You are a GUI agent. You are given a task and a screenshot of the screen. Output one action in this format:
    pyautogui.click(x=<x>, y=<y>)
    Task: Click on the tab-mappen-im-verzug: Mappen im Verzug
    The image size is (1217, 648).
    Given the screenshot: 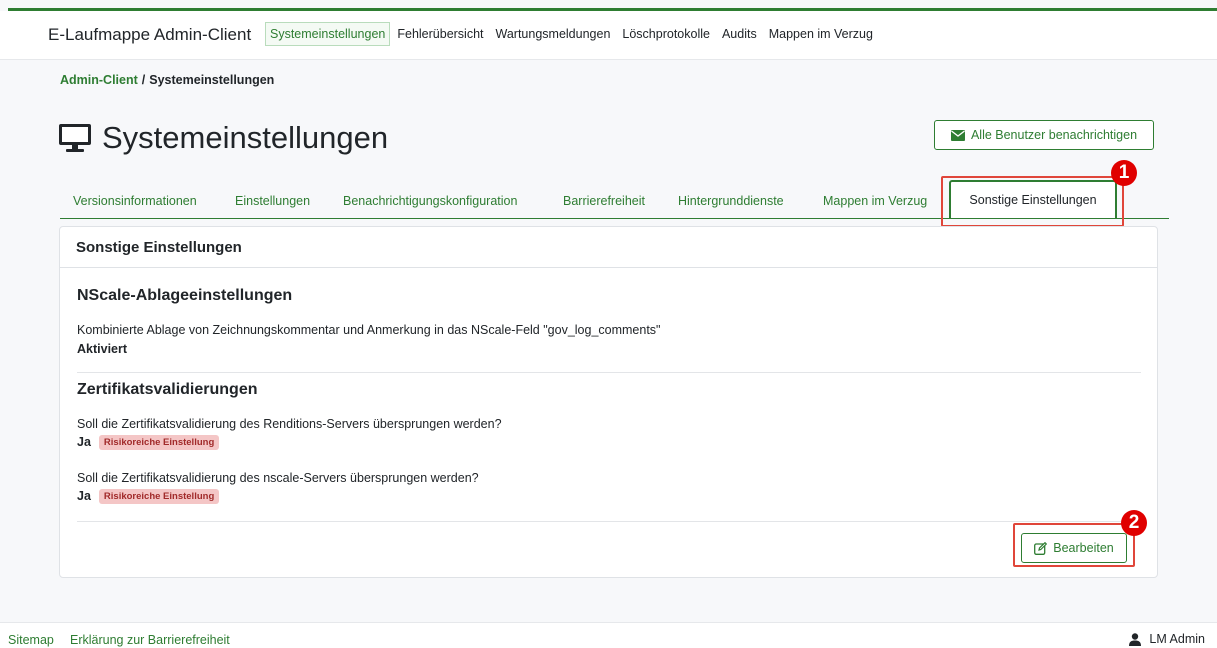 What is the action you would take?
    pyautogui.click(x=875, y=200)
    